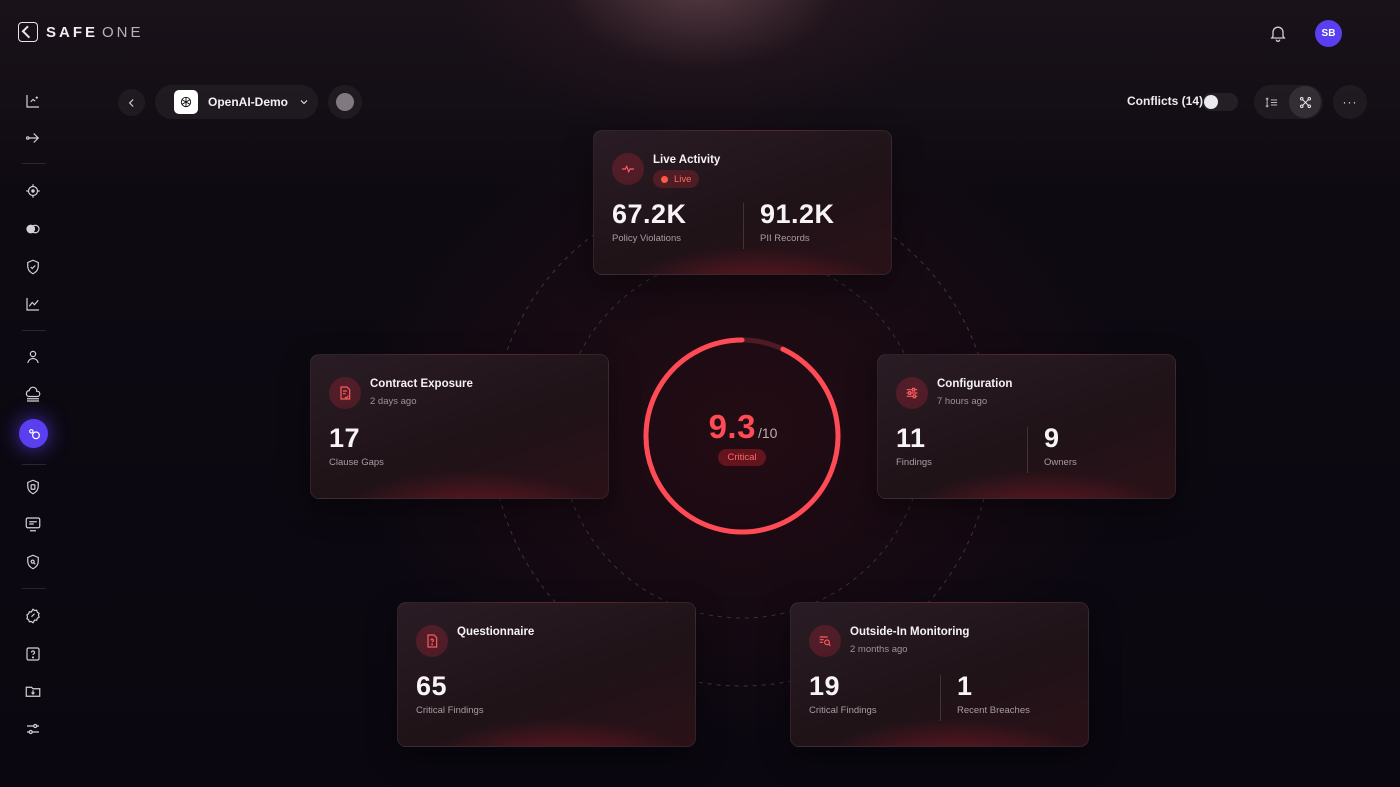  What do you see at coordinates (910, 632) in the screenshot?
I see `card-title: Outside-In Monitoring` at bounding box center [910, 632].